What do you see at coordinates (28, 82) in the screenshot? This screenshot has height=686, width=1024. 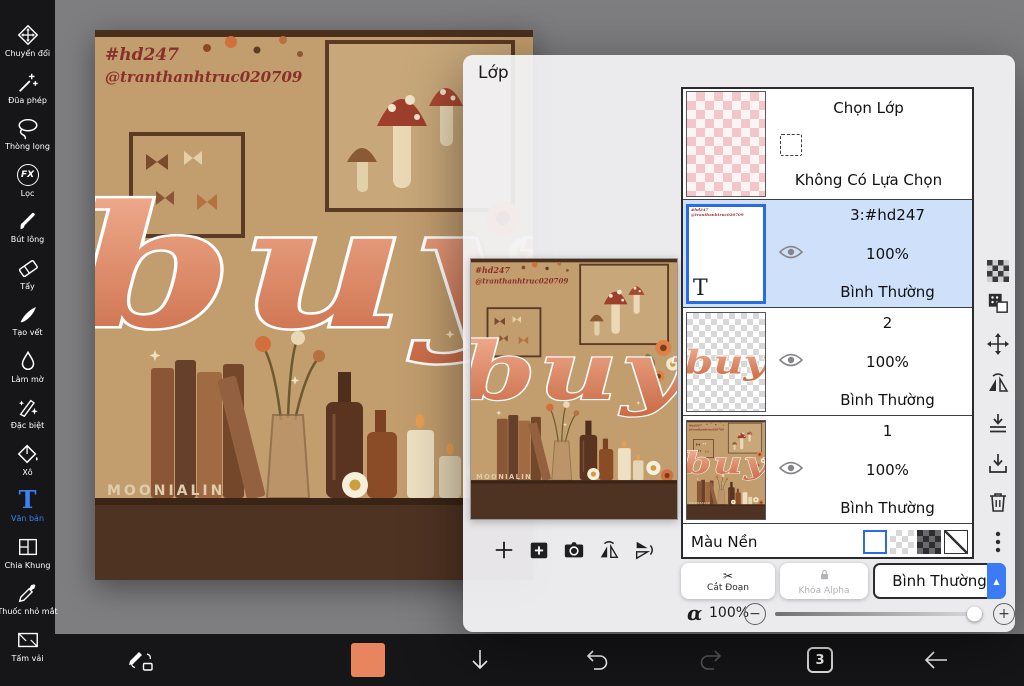 I see `magic-wand-icon` at bounding box center [28, 82].